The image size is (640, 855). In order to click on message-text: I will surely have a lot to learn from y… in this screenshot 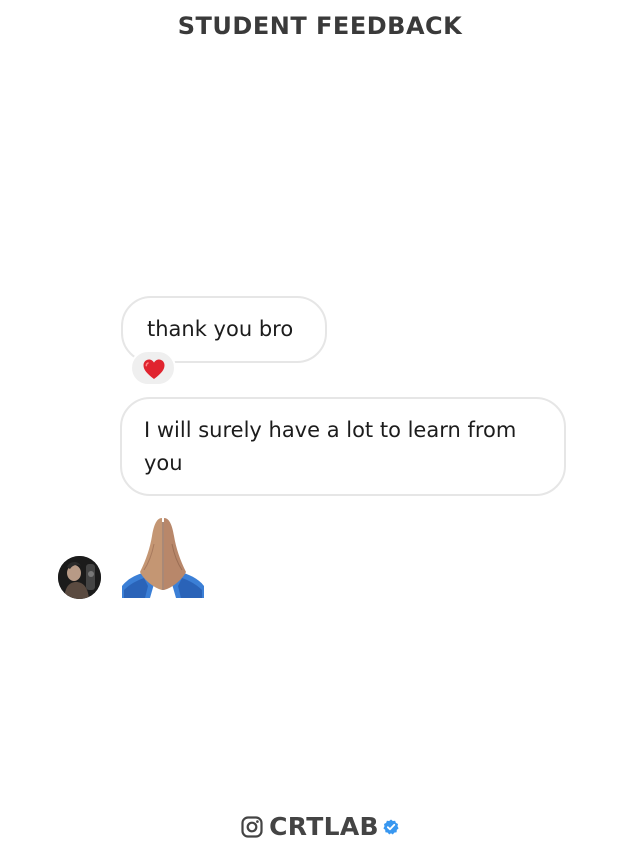, I will do `click(330, 446)`.